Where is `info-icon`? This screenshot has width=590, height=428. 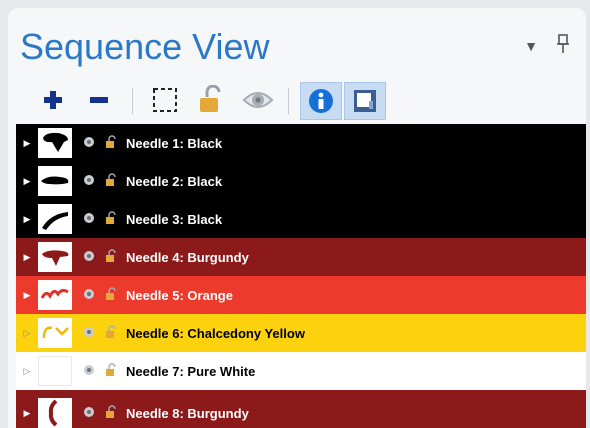 info-icon is located at coordinates (321, 101).